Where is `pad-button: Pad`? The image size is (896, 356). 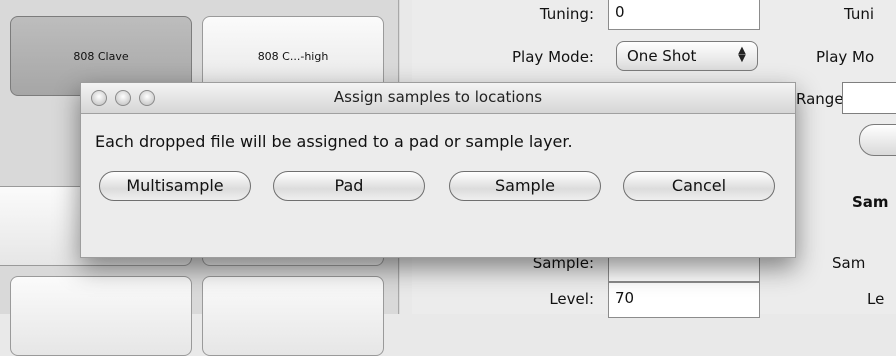
pad-button: Pad is located at coordinates (349, 186).